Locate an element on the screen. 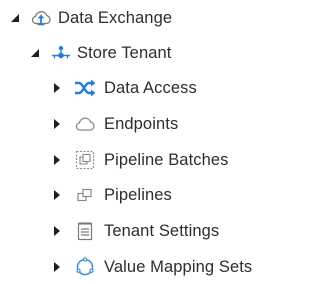 This screenshot has width=320, height=284. tree-node-store-tenant: Store Tenant is located at coordinates (85, 53).